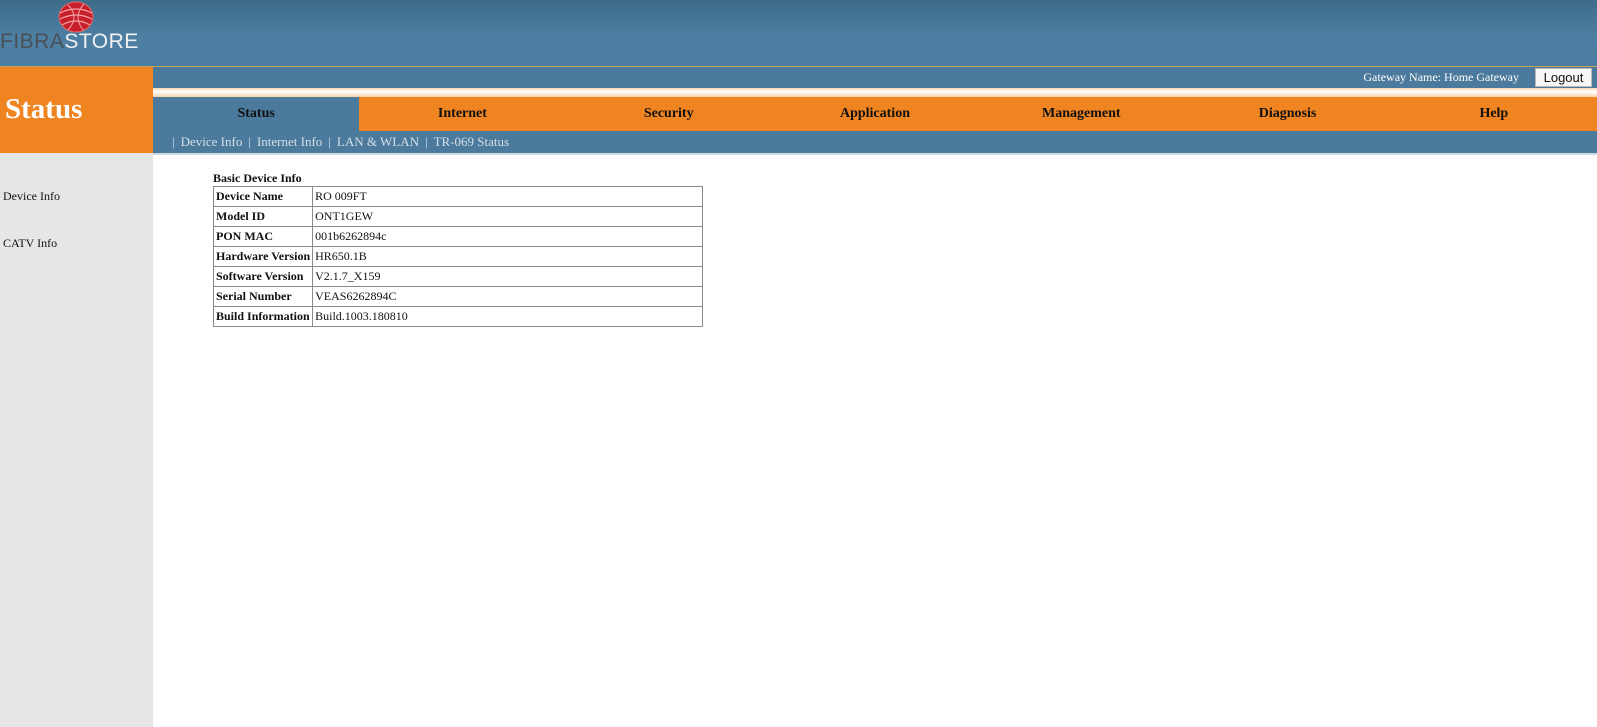 This screenshot has height=727, width=1597. I want to click on tab-help: Help, so click(1494, 114).